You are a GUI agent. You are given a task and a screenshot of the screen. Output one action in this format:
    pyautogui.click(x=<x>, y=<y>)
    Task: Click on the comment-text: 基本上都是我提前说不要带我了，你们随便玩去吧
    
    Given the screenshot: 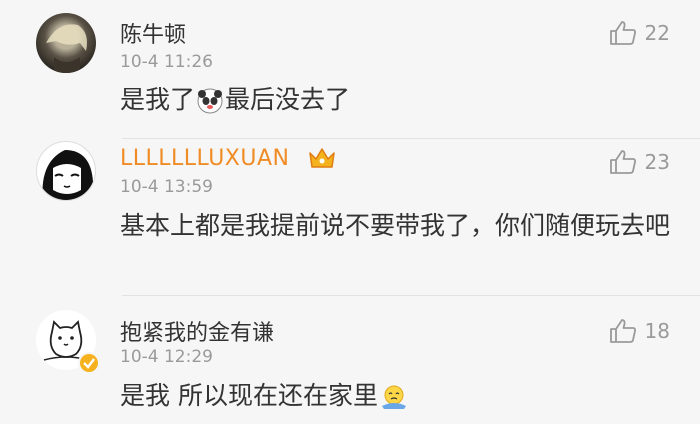 What is the action you would take?
    pyautogui.click(x=395, y=225)
    